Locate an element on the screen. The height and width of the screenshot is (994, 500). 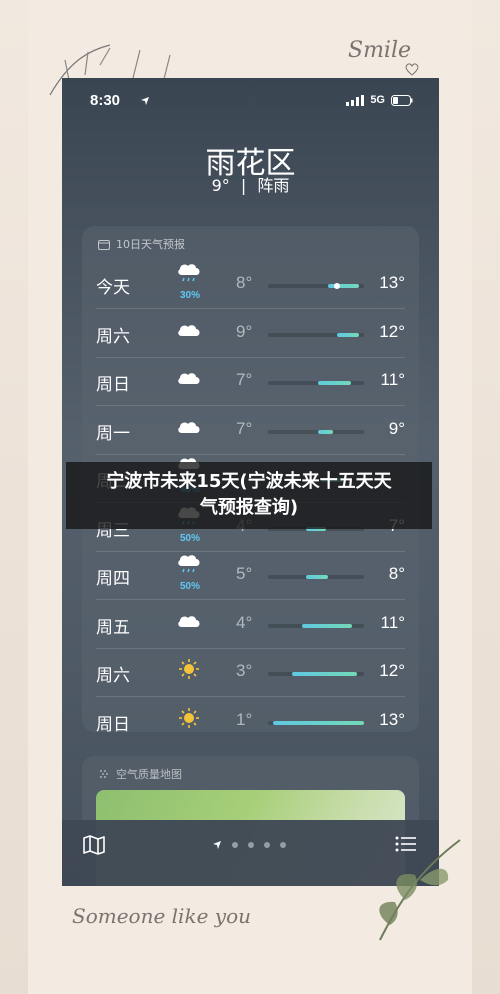
forecast-day: 周五 is located at coordinates (113, 627).